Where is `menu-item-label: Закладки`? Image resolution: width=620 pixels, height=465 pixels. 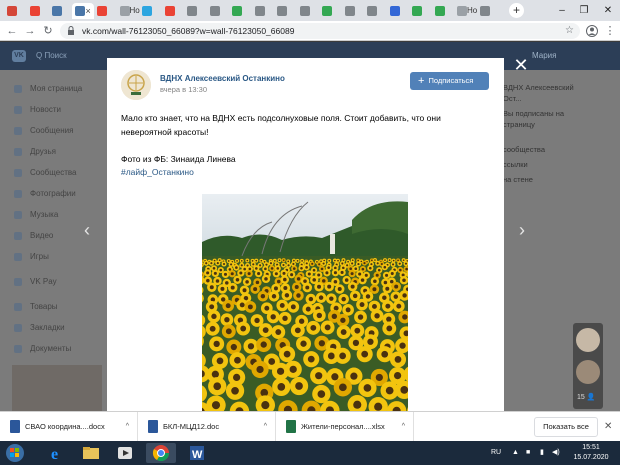 menu-item-label: Закладки is located at coordinates (47, 327).